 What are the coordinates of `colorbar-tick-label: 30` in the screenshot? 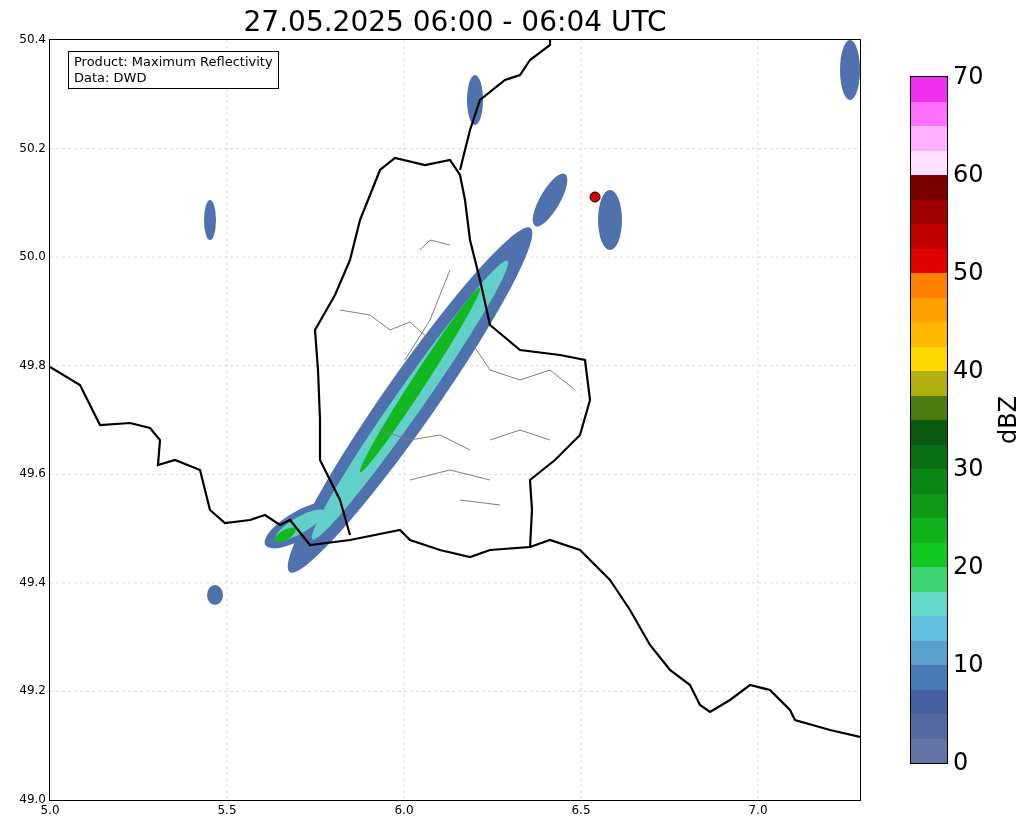 It's located at (968, 468).